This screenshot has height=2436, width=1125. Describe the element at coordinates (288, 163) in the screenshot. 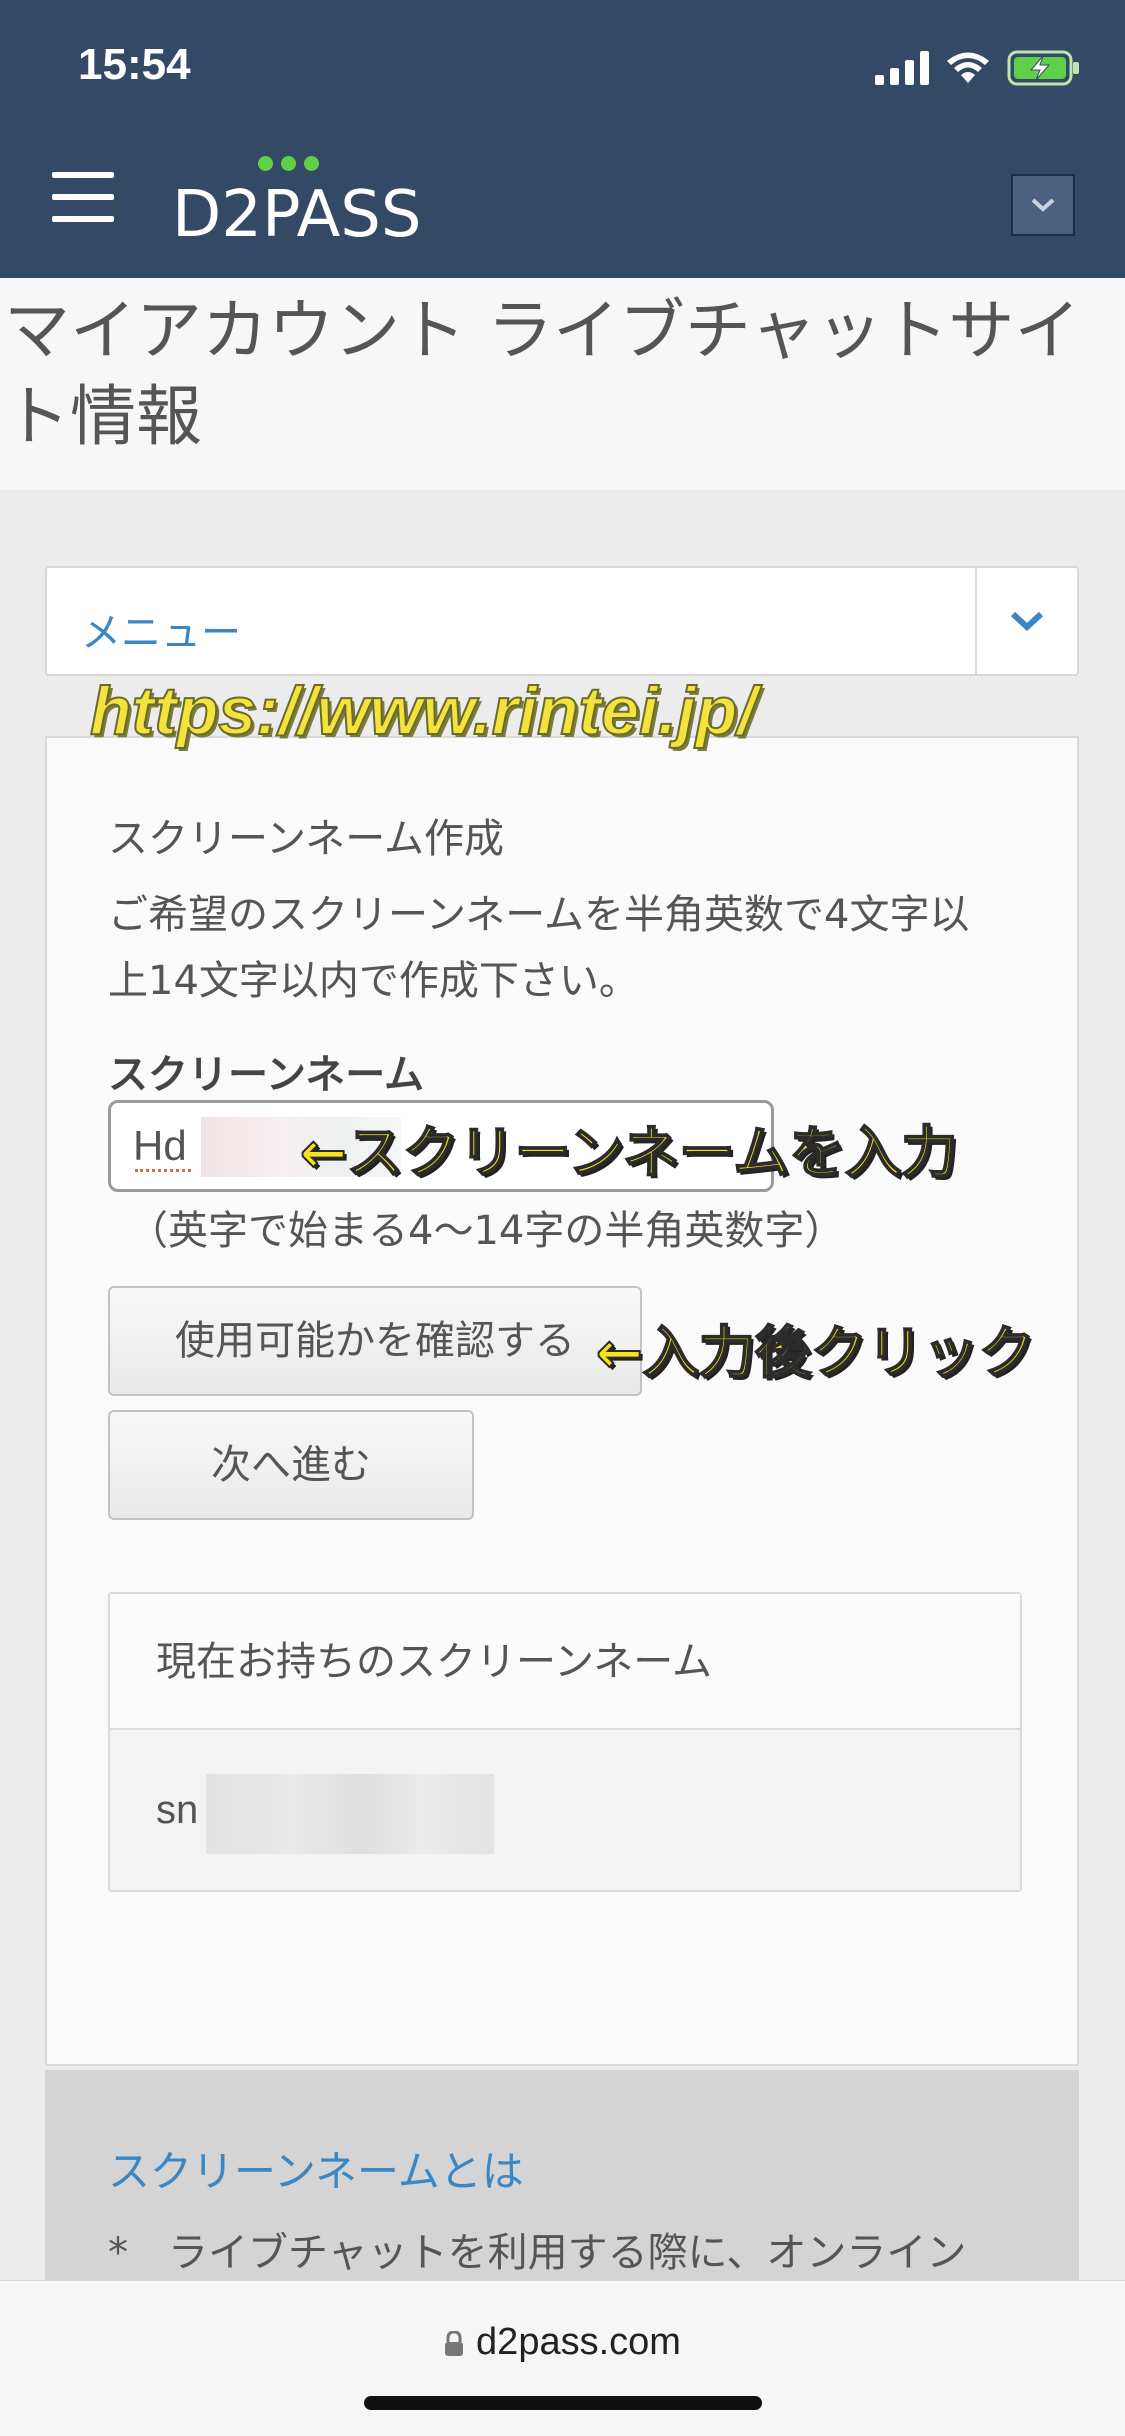

I see `logo-dots` at that location.